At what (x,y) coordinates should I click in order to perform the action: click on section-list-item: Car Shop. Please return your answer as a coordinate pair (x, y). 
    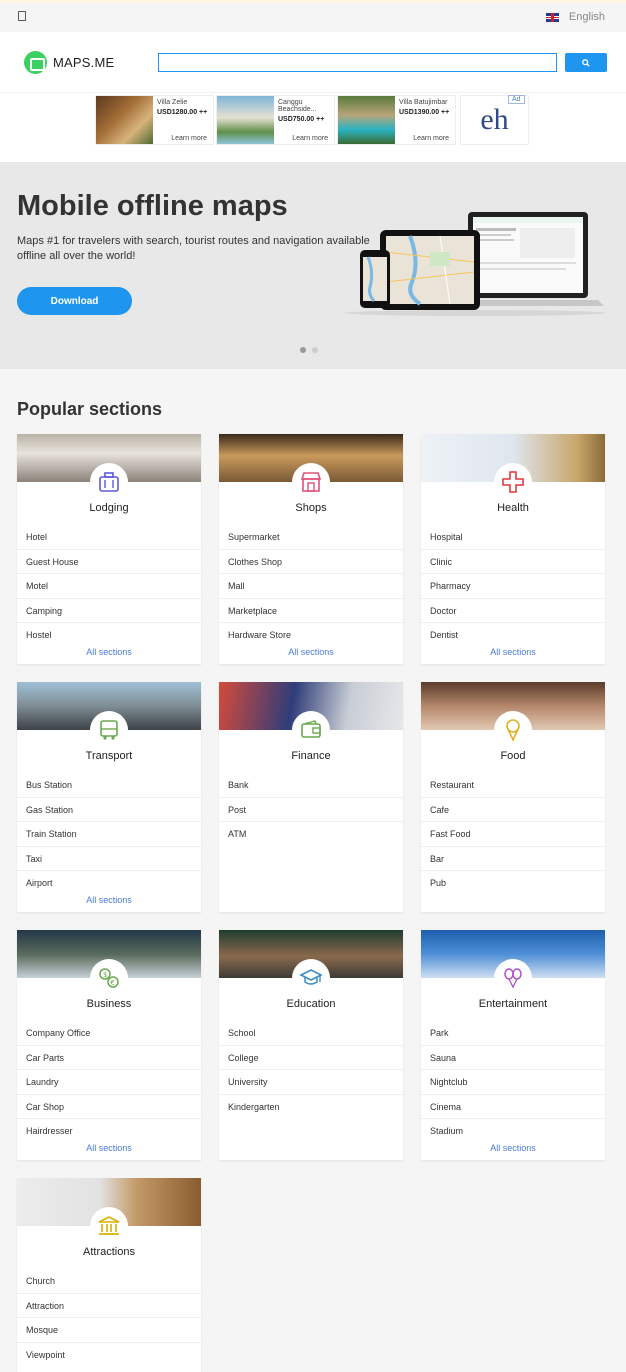
    Looking at the image, I should click on (109, 1107).